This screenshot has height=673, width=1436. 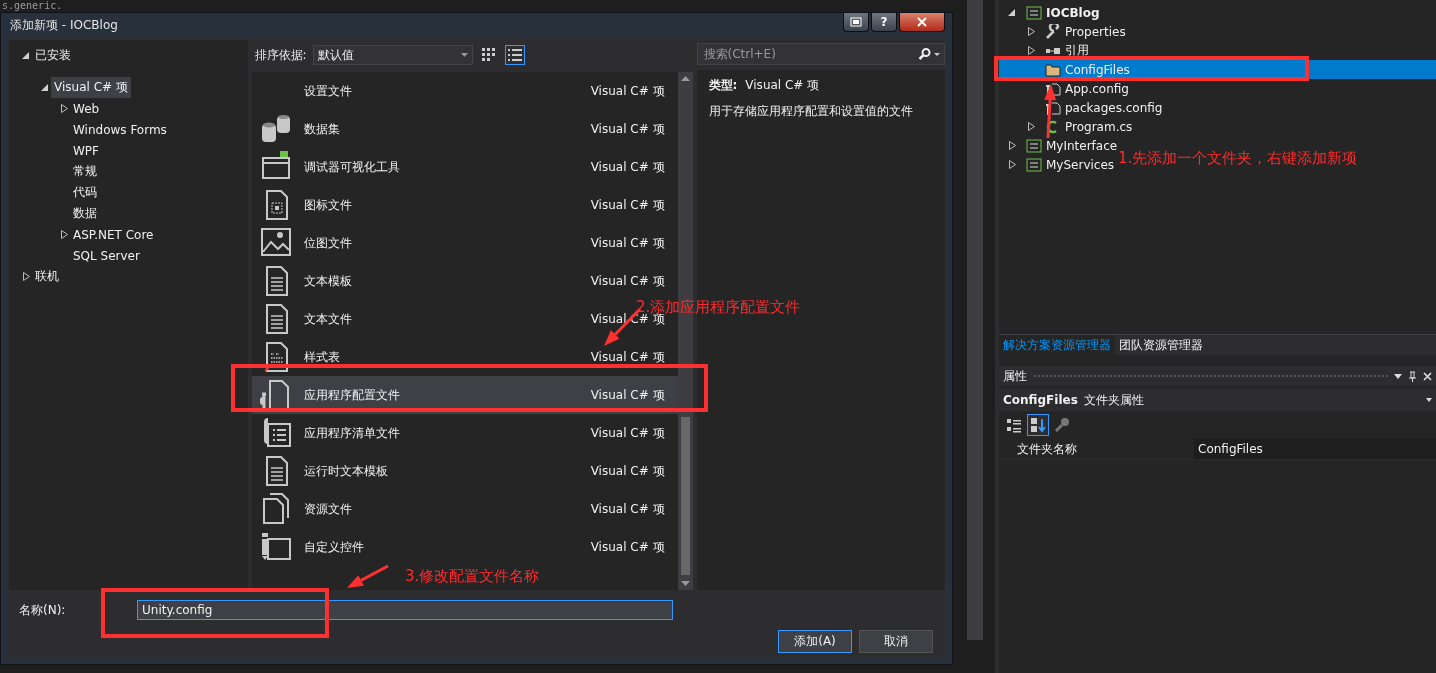 I want to click on name-field: Unity.config, so click(x=405, y=610).